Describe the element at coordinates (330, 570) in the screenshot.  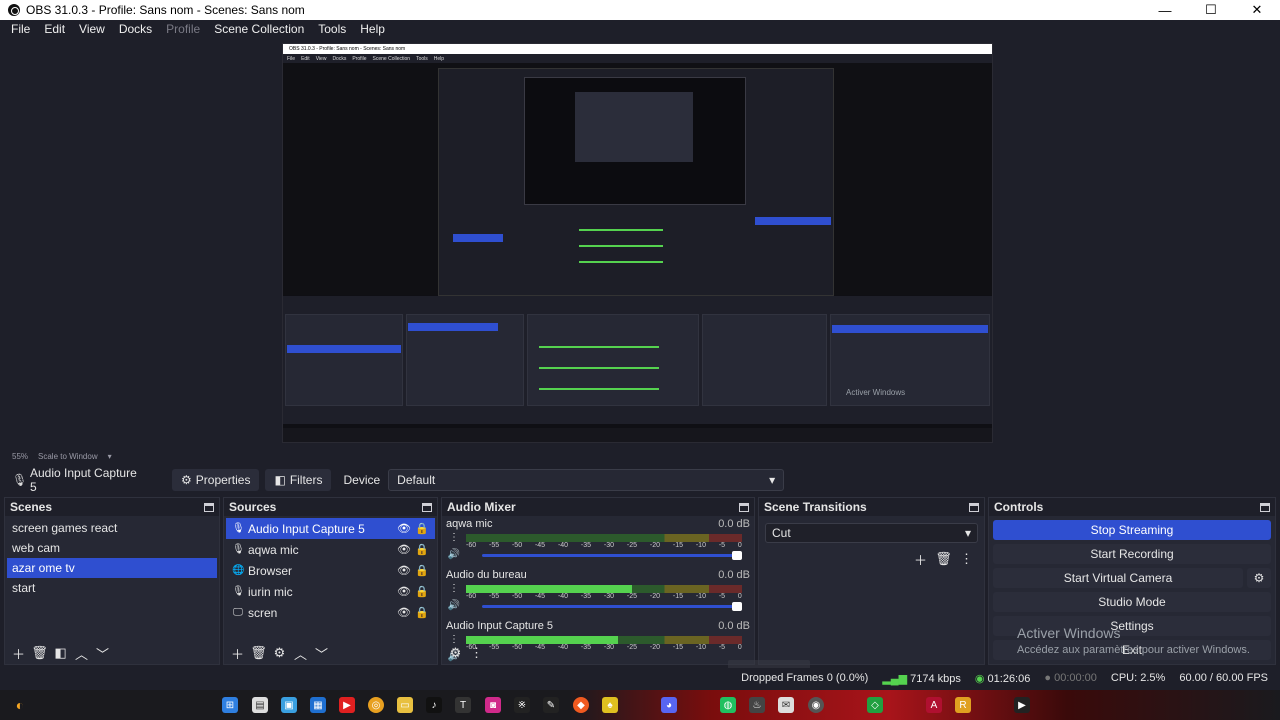
I see `source-item: 🌐 Browser 👁 🔒` at that location.